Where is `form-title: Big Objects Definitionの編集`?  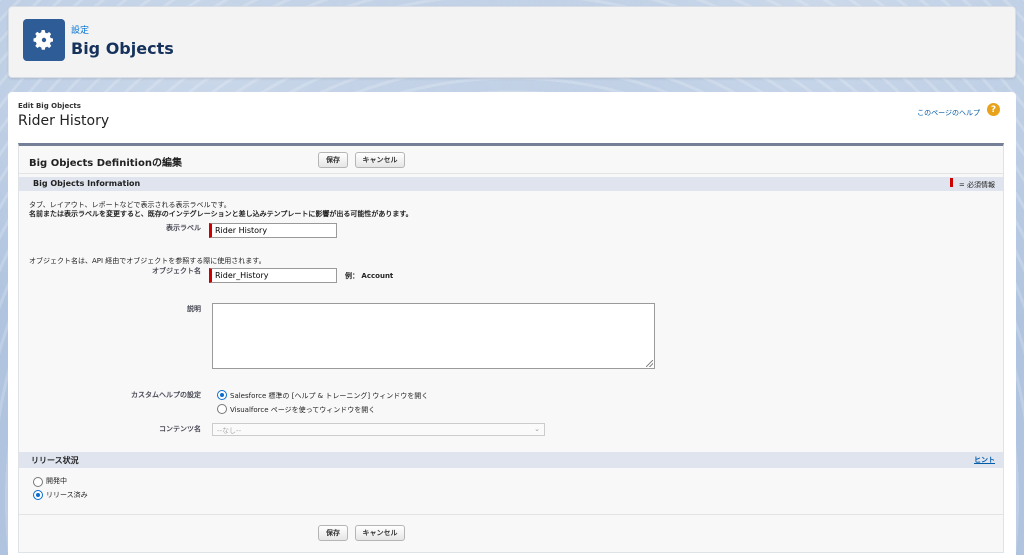 form-title: Big Objects Definitionの編集 is located at coordinates (105, 163).